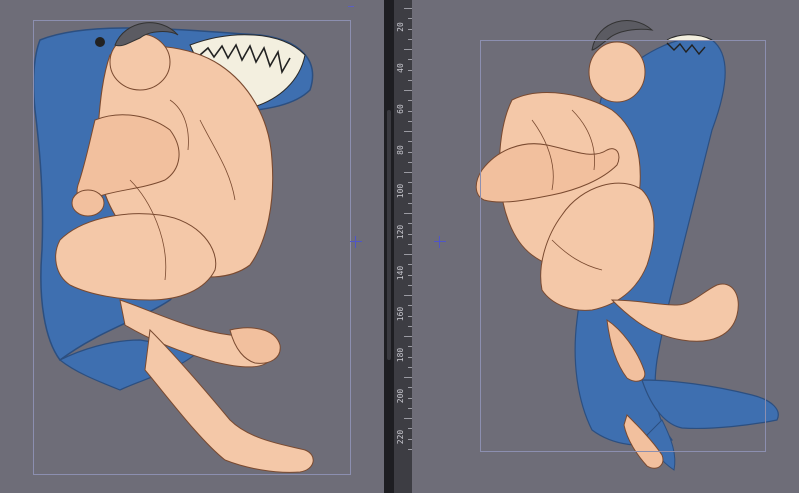 This screenshot has height=493, width=799. What do you see at coordinates (400, 273) in the screenshot?
I see `ruler-label: 140` at bounding box center [400, 273].